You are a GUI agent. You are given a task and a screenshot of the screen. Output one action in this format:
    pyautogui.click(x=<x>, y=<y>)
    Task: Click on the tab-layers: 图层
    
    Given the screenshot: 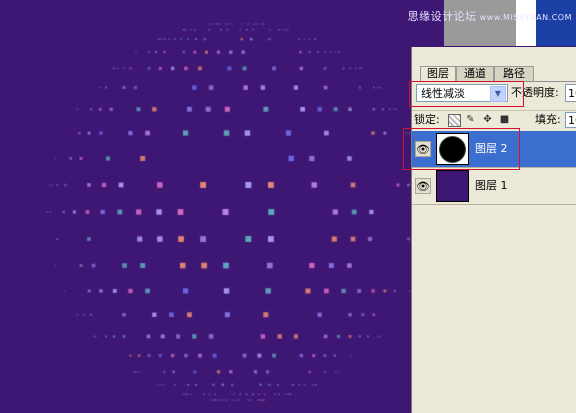 What is the action you would take?
    pyautogui.click(x=438, y=74)
    